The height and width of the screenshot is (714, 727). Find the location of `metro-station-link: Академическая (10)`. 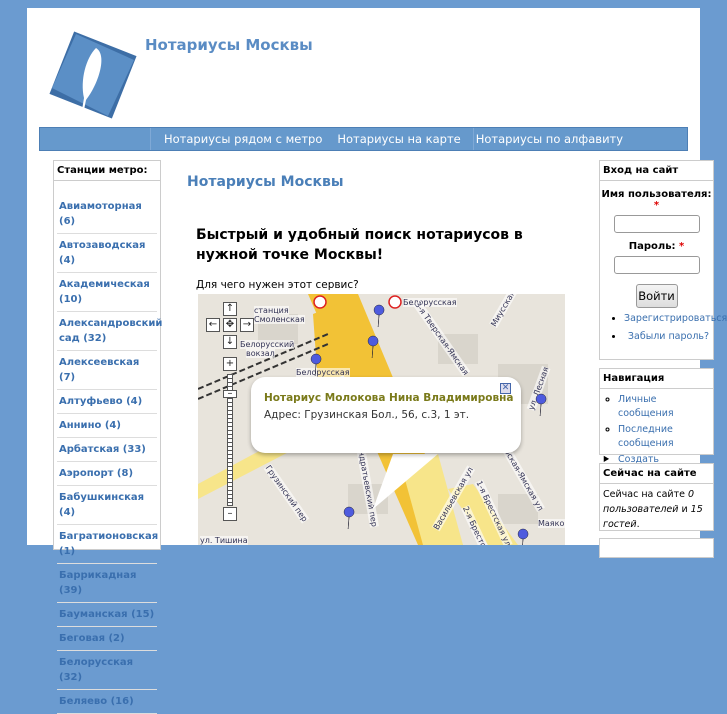

metro-station-link: Академическая (10) is located at coordinates (107, 292).